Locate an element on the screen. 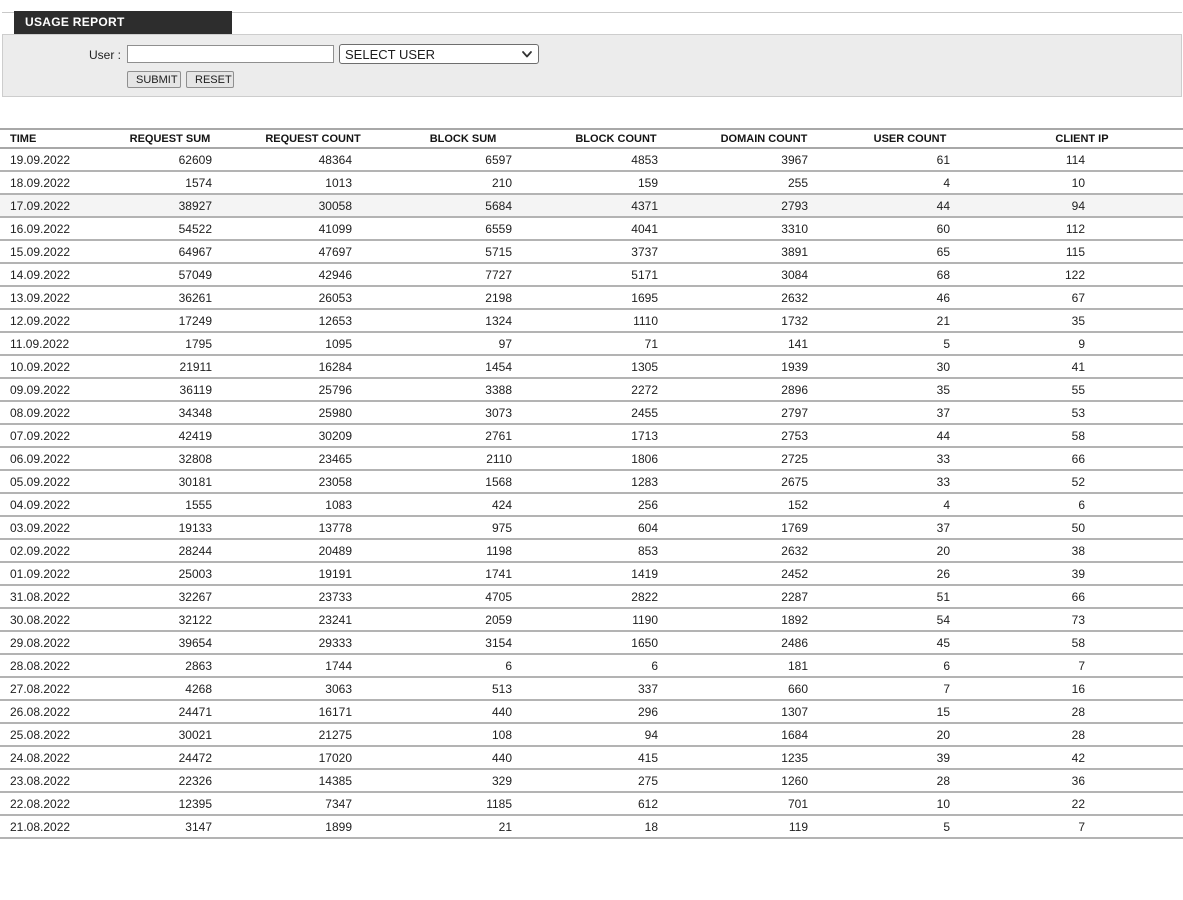  table-row: 01.09.2022 25003 19191 1741 1419 2452 26 39 is located at coordinates (591, 574).